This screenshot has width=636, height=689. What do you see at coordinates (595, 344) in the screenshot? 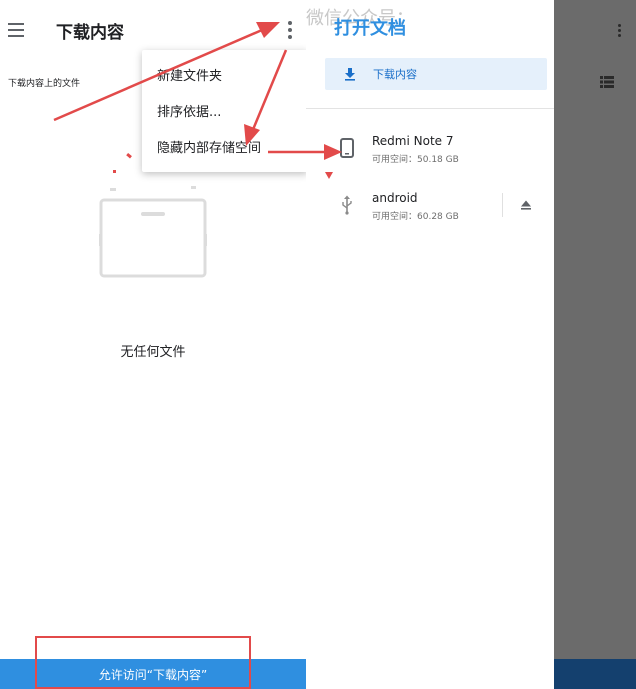
I see `dimmed-background-panel` at bounding box center [595, 344].